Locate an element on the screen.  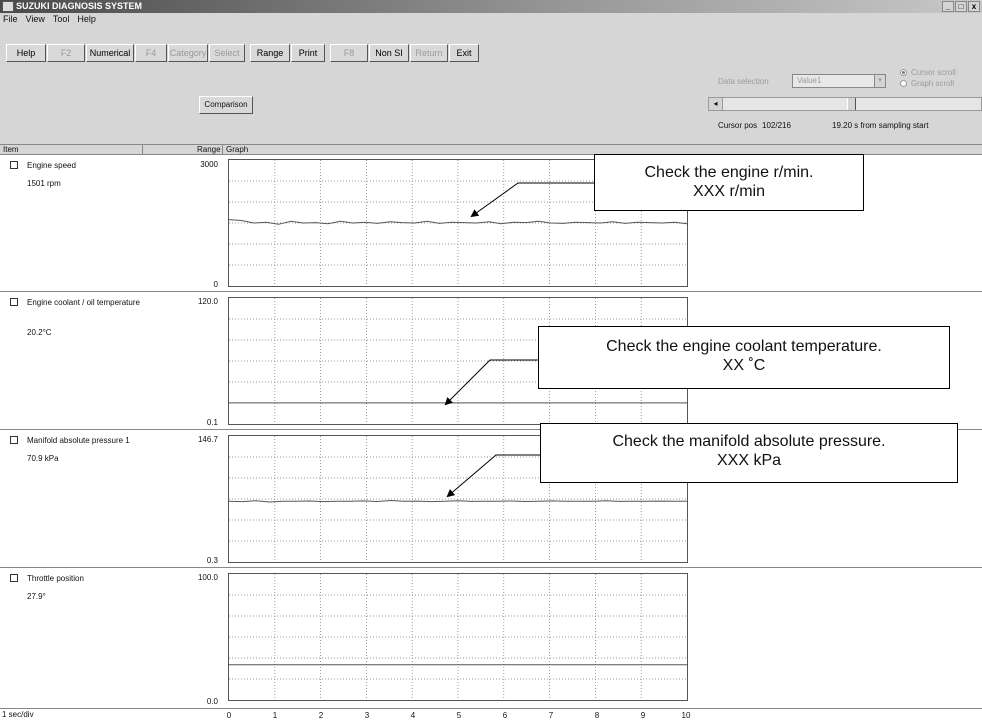
menu-file: File is located at coordinates (10, 19).